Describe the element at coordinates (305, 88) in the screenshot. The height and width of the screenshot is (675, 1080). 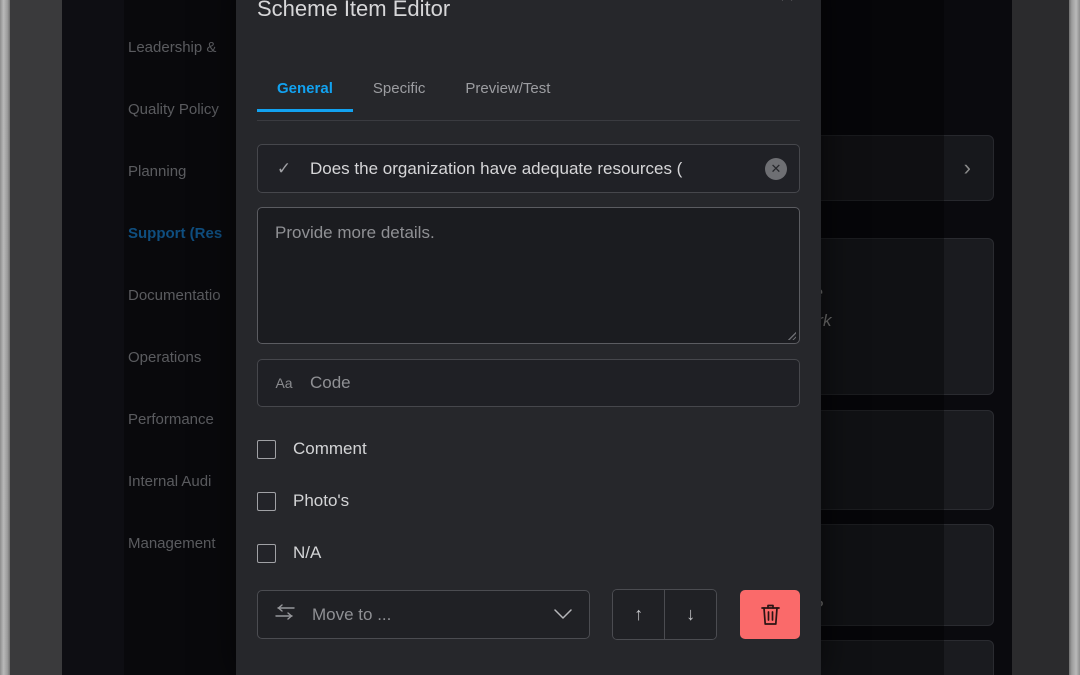
I see `tab-label: General` at that location.